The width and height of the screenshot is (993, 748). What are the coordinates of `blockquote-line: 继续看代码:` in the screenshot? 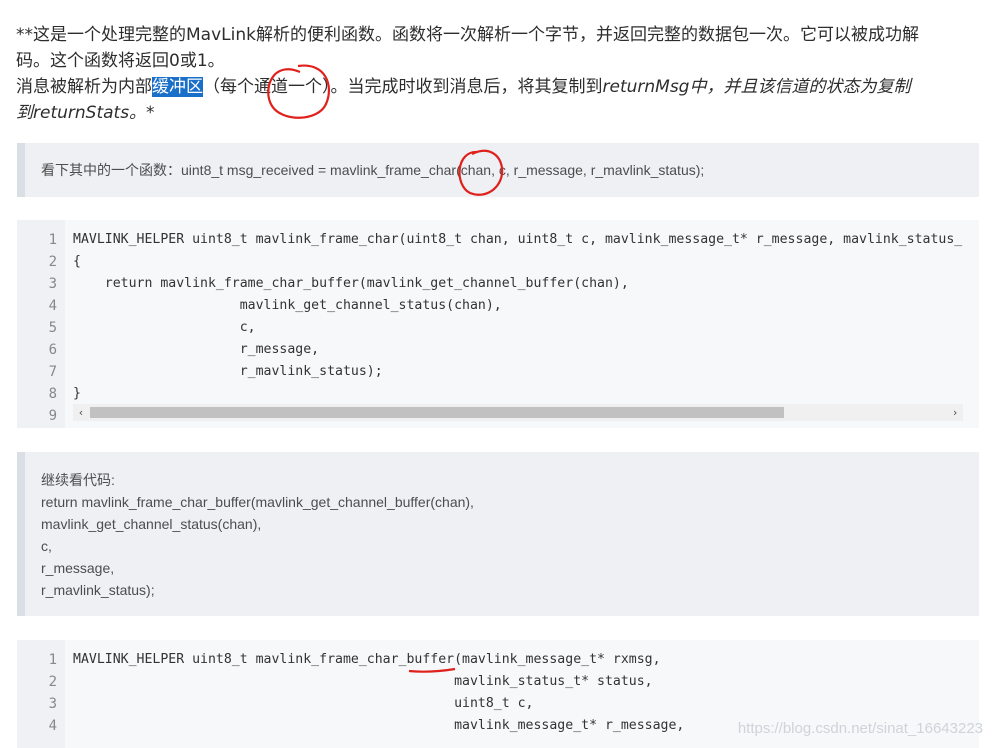 It's located at (78, 480).